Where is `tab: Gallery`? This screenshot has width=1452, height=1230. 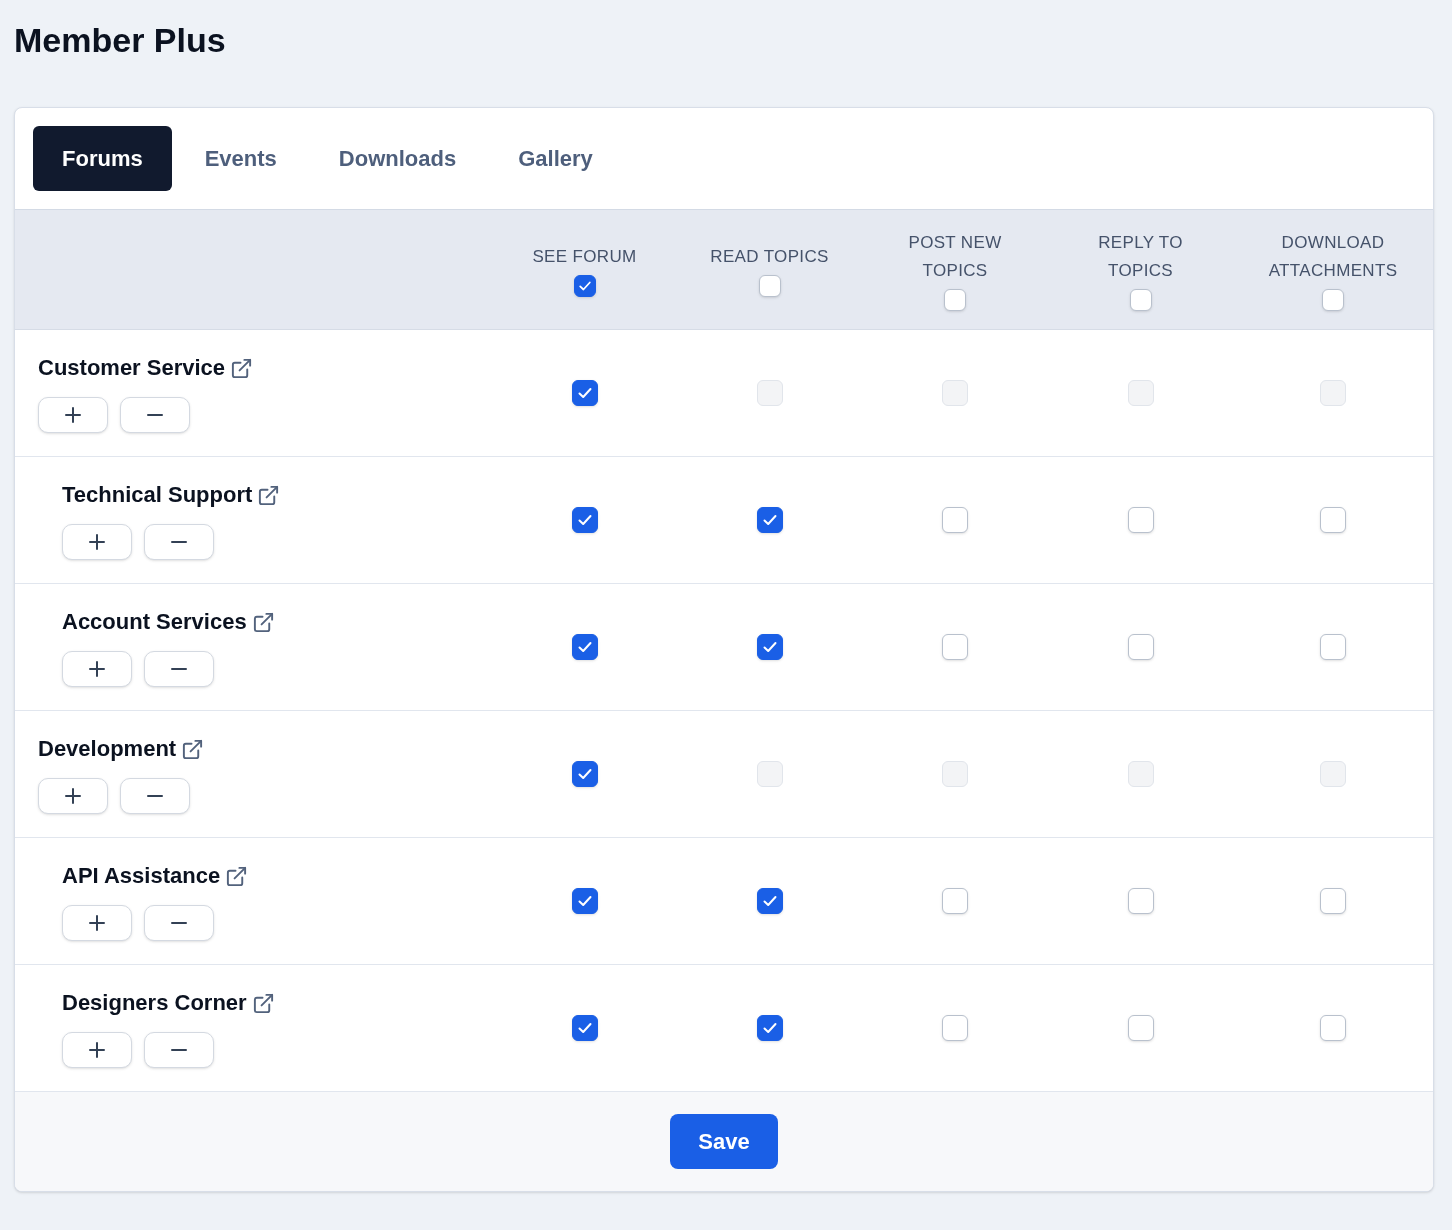 tab: Gallery is located at coordinates (555, 158).